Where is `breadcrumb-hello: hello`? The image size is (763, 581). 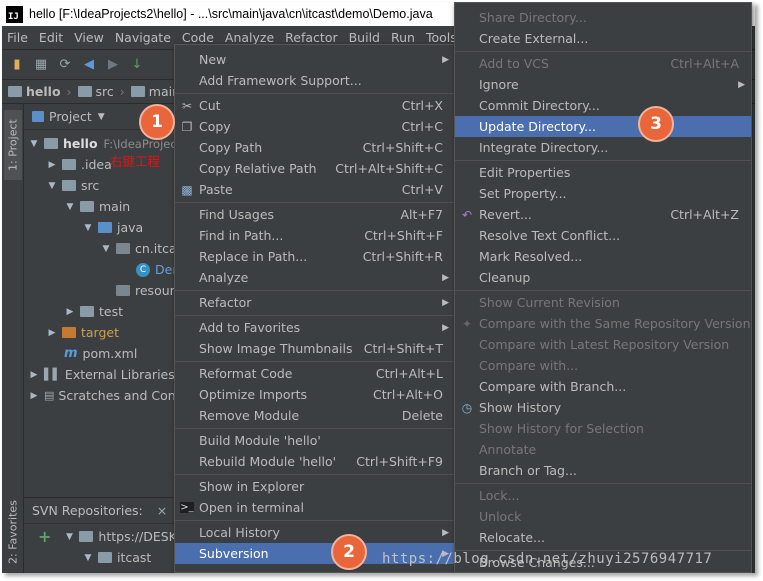 breadcrumb-hello: hello is located at coordinates (34, 91).